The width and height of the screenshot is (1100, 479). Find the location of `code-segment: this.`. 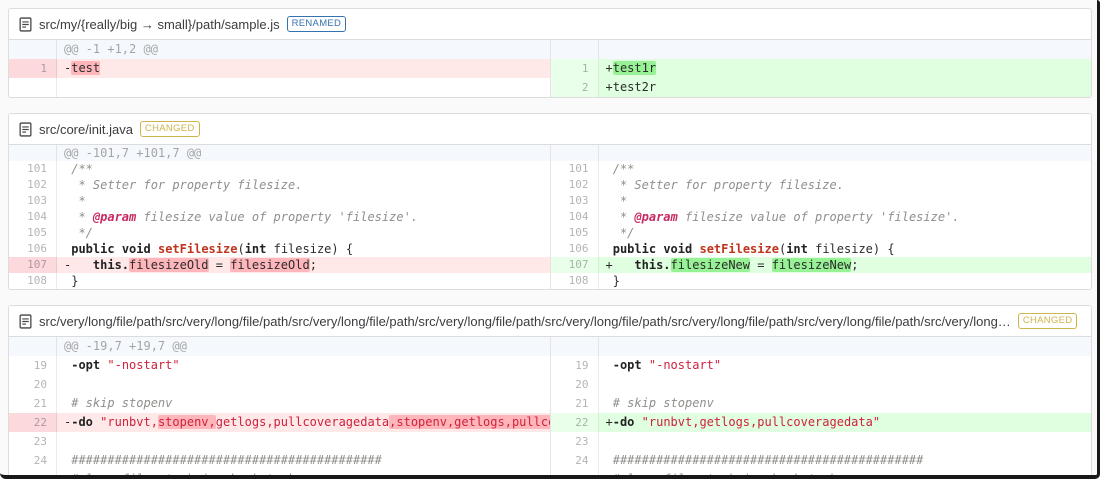

code-segment: this. is located at coordinates (111, 265).